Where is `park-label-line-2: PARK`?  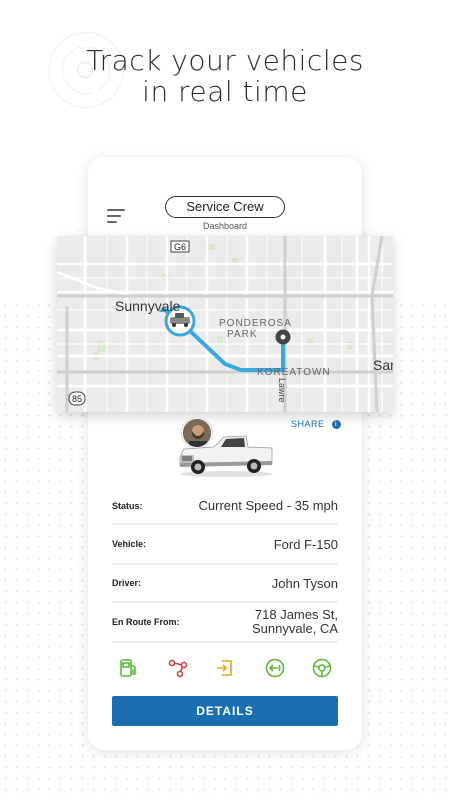
park-label-line-2: PARK is located at coordinates (242, 334).